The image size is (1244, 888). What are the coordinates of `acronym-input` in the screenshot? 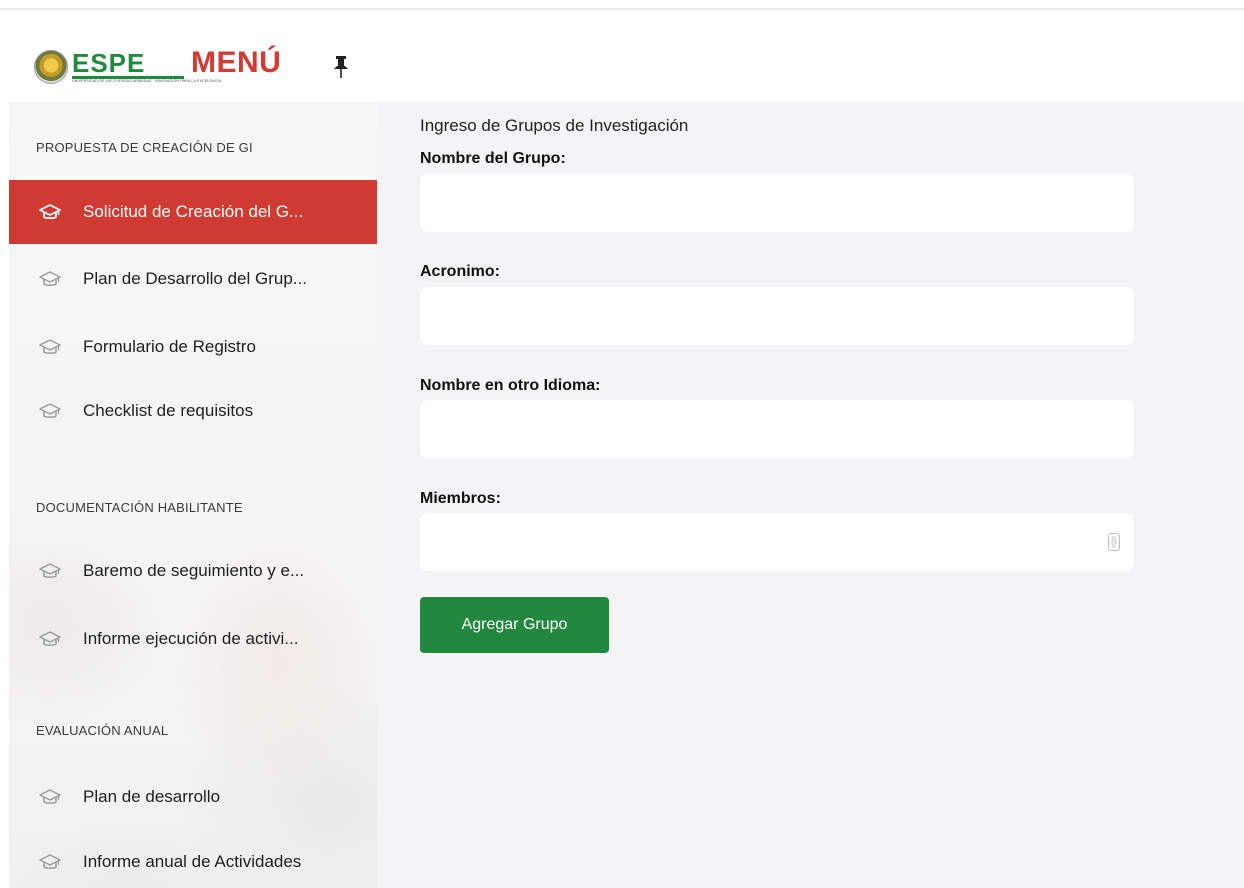 It's located at (777, 316).